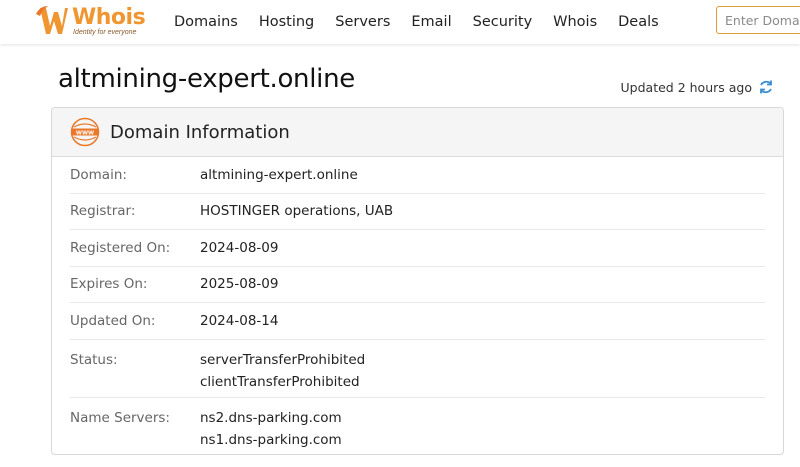 Image resolution: width=800 pixels, height=467 pixels. I want to click on row-value: 2025-08-09, so click(239, 284).